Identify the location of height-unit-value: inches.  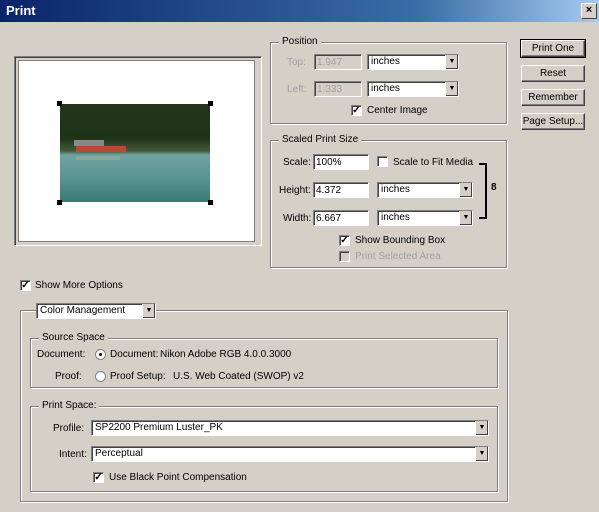
(395, 189).